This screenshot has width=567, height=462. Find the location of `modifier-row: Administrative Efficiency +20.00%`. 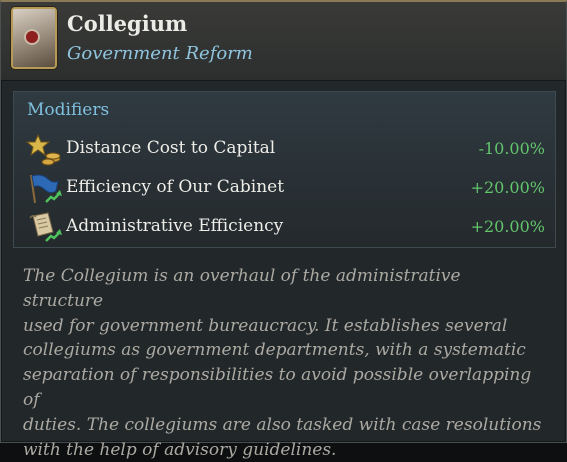

modifier-row: Administrative Efficiency +20.00% is located at coordinates (284, 228).